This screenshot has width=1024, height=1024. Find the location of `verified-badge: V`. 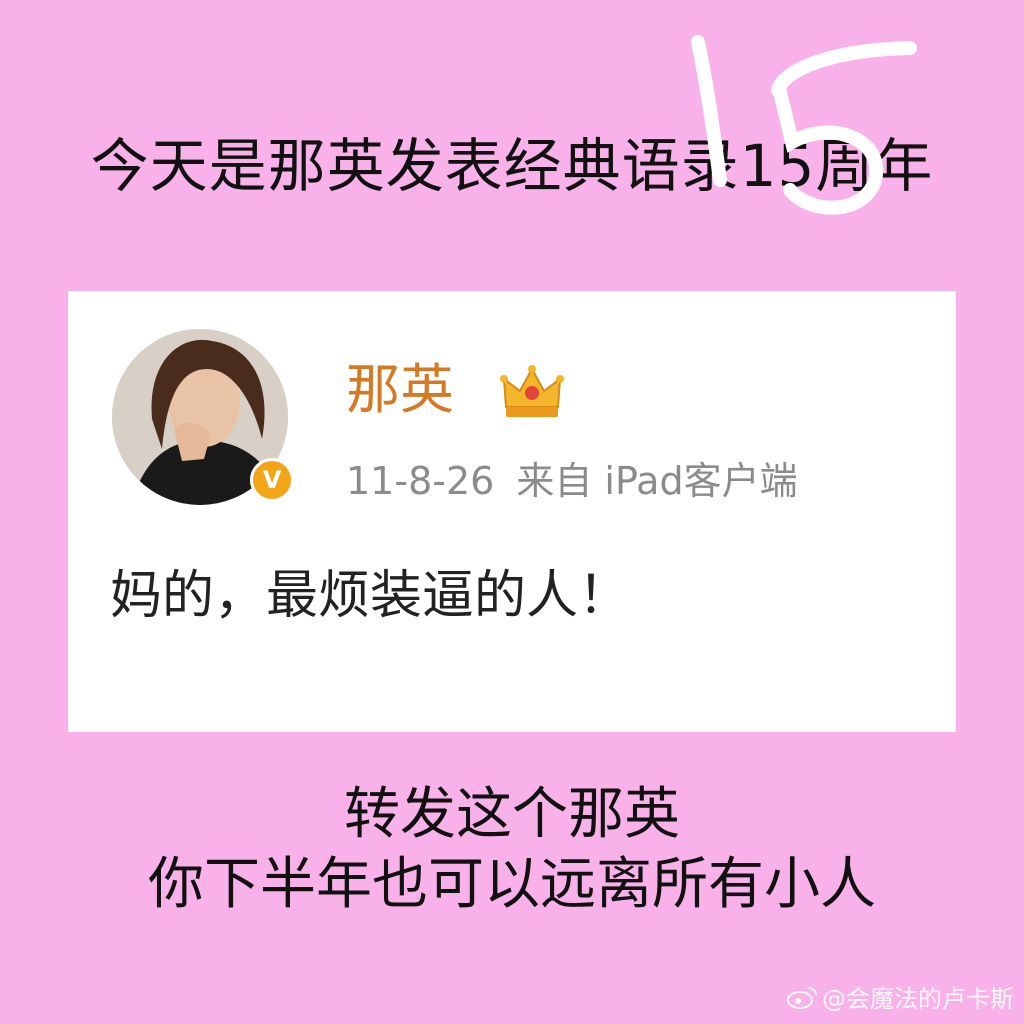

verified-badge: V is located at coordinates (272, 480).